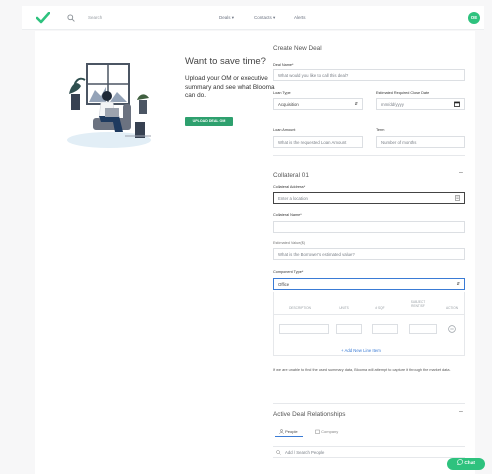 Image resolution: width=492 pixels, height=474 pixels. What do you see at coordinates (284, 130) in the screenshot?
I see `loan-amount-label: Loan Amount` at bounding box center [284, 130].